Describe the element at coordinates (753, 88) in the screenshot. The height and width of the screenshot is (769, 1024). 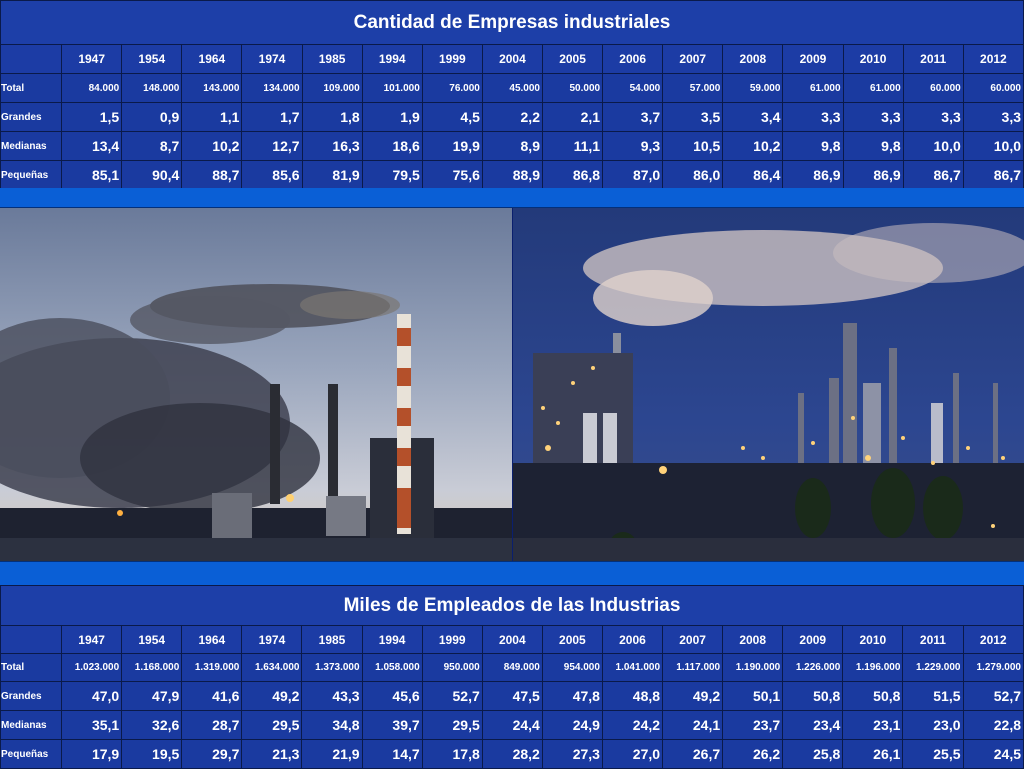
I see `table-cell: 59.000` at that location.